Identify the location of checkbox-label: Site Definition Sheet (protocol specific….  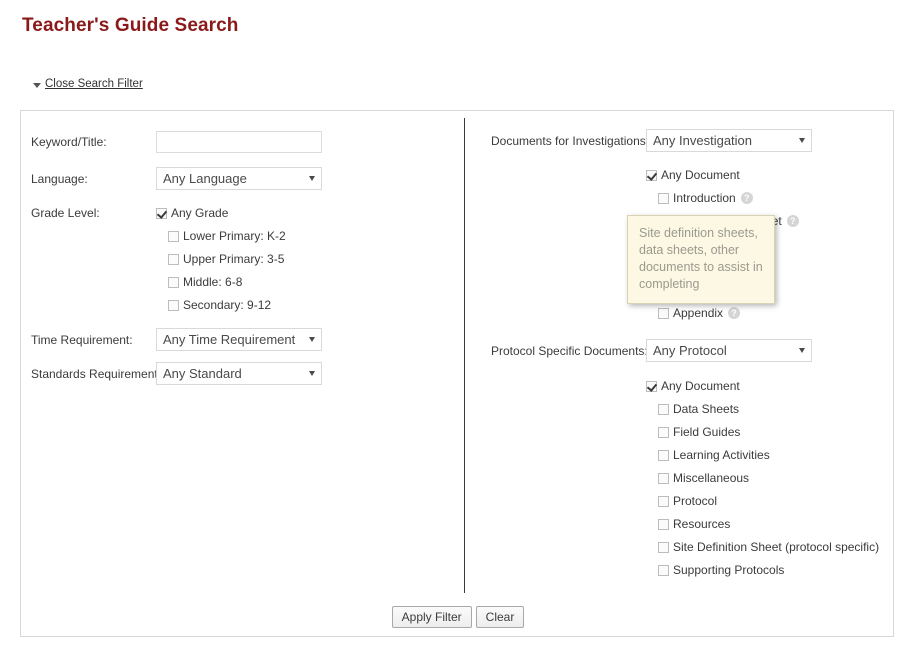
(776, 547).